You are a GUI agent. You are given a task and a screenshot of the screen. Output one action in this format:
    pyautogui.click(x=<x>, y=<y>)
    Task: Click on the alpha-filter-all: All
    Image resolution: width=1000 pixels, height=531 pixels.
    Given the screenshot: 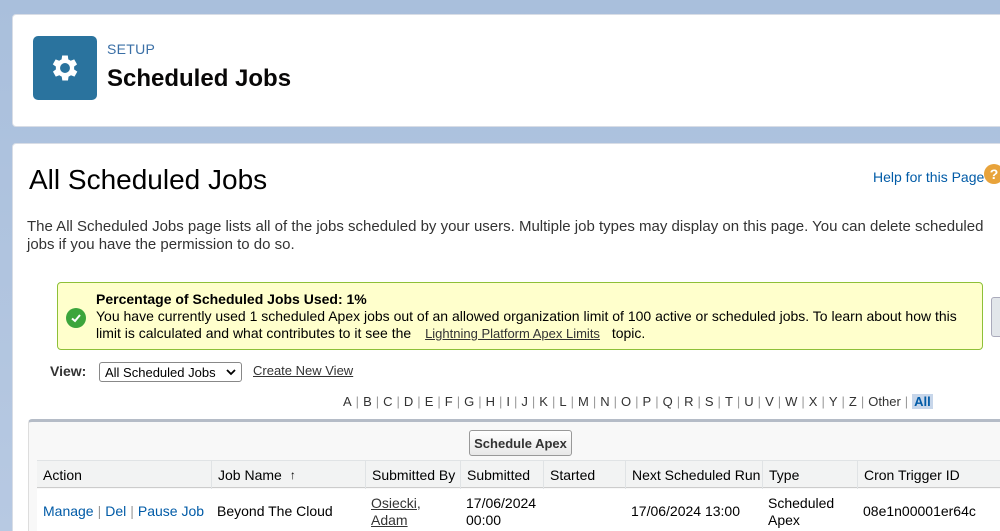 What is the action you would take?
    pyautogui.click(x=922, y=401)
    